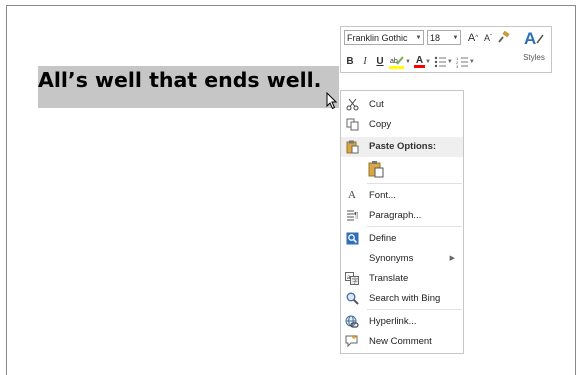 The height and width of the screenshot is (375, 582). What do you see at coordinates (530, 38) in the screenshot?
I see `svg-text: A` at bounding box center [530, 38].